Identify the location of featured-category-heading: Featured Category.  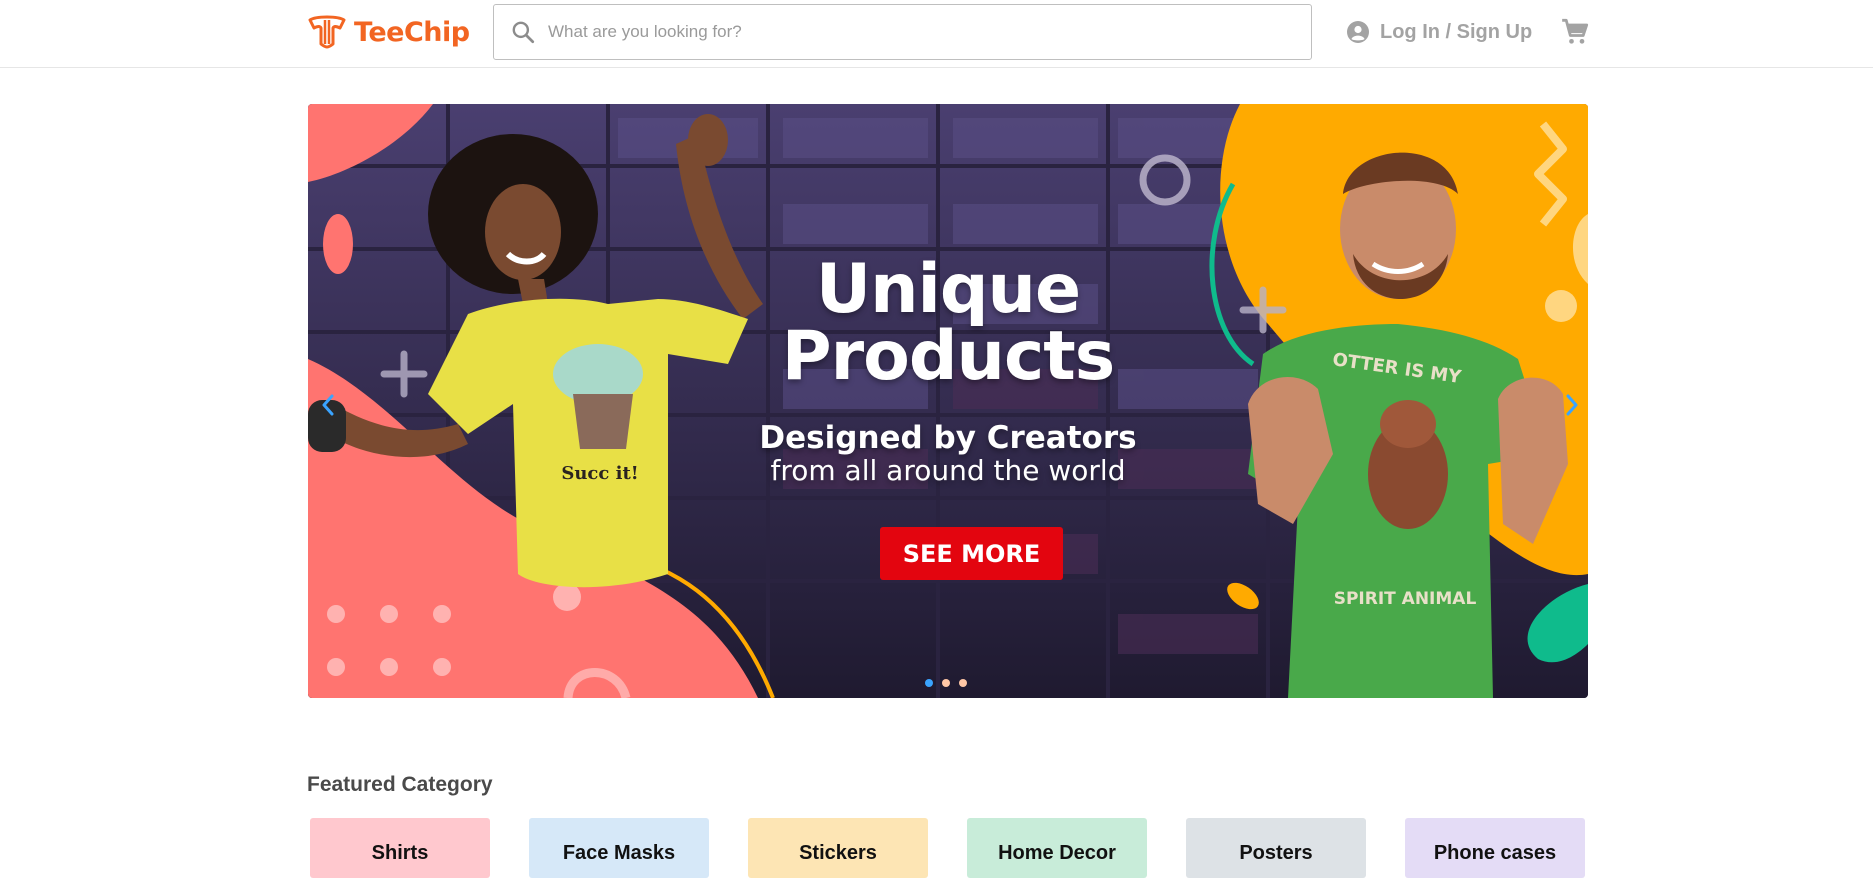
(400, 784).